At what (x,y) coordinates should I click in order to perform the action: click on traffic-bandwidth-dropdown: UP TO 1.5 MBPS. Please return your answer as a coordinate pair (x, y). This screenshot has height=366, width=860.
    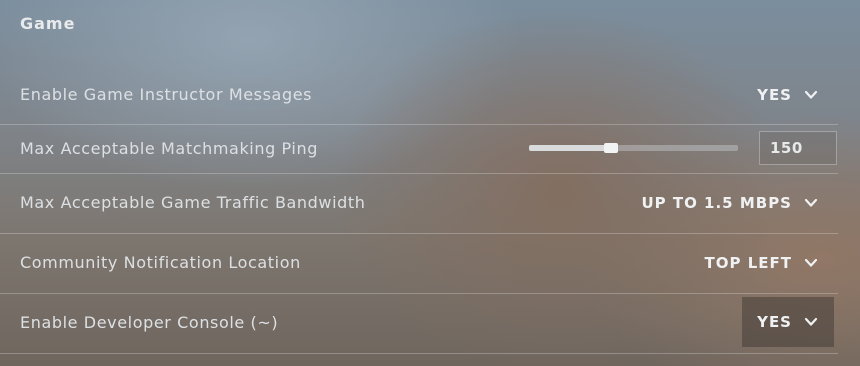
    Looking at the image, I should click on (731, 203).